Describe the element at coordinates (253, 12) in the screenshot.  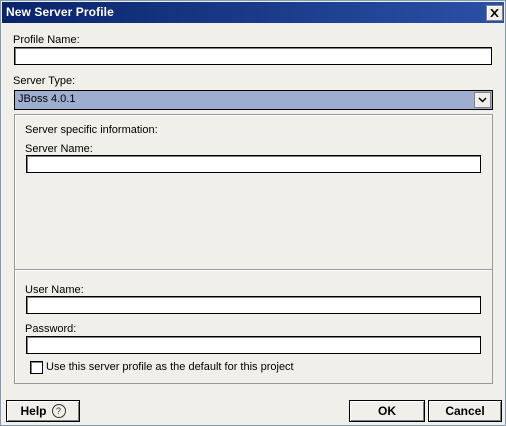
I see `title-bar: New Server Profile` at that location.